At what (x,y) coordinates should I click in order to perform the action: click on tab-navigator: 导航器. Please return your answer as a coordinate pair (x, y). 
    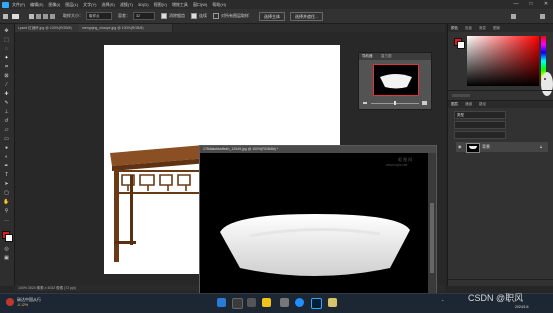
    Looking at the image, I should click on (367, 56).